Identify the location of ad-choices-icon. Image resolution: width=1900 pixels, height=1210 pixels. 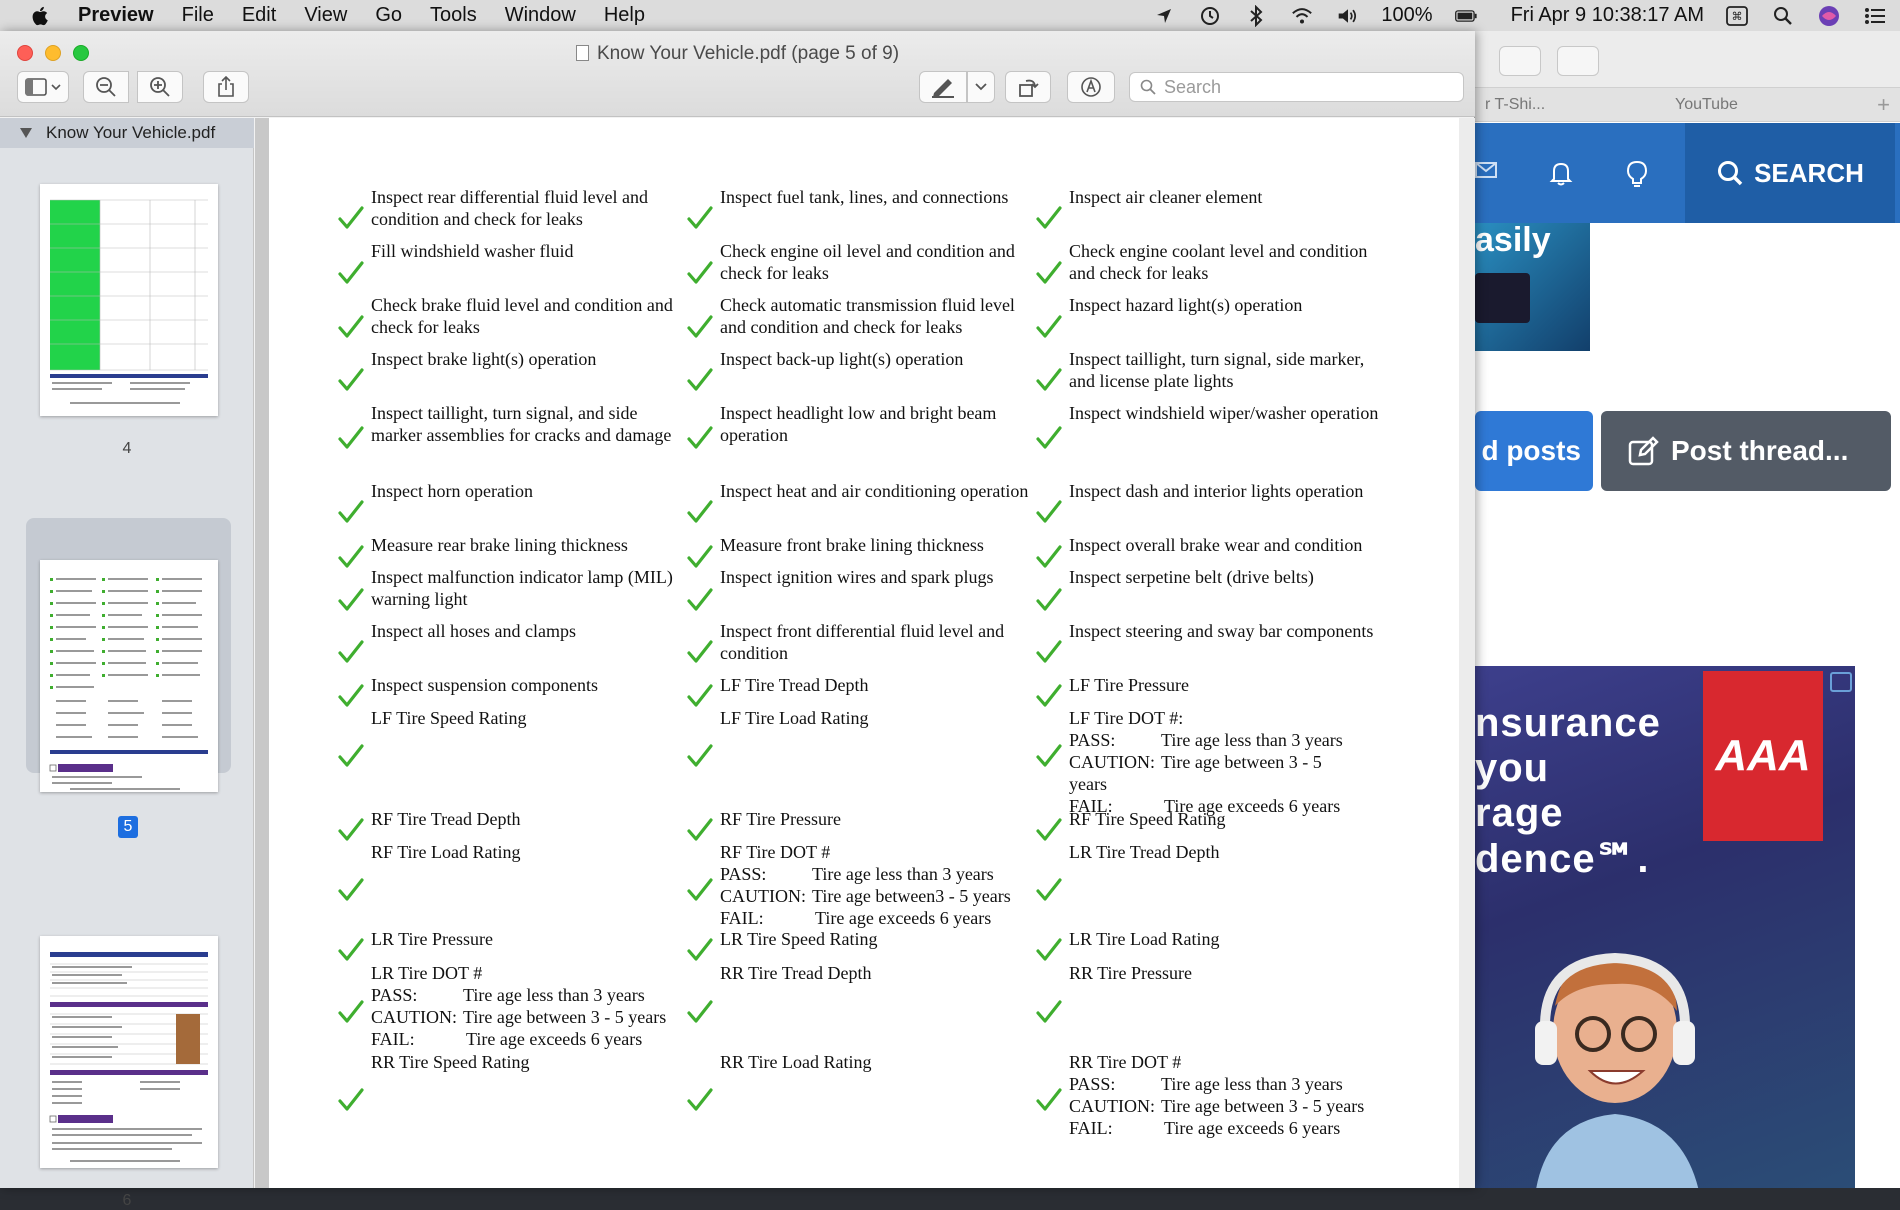
(1841, 682).